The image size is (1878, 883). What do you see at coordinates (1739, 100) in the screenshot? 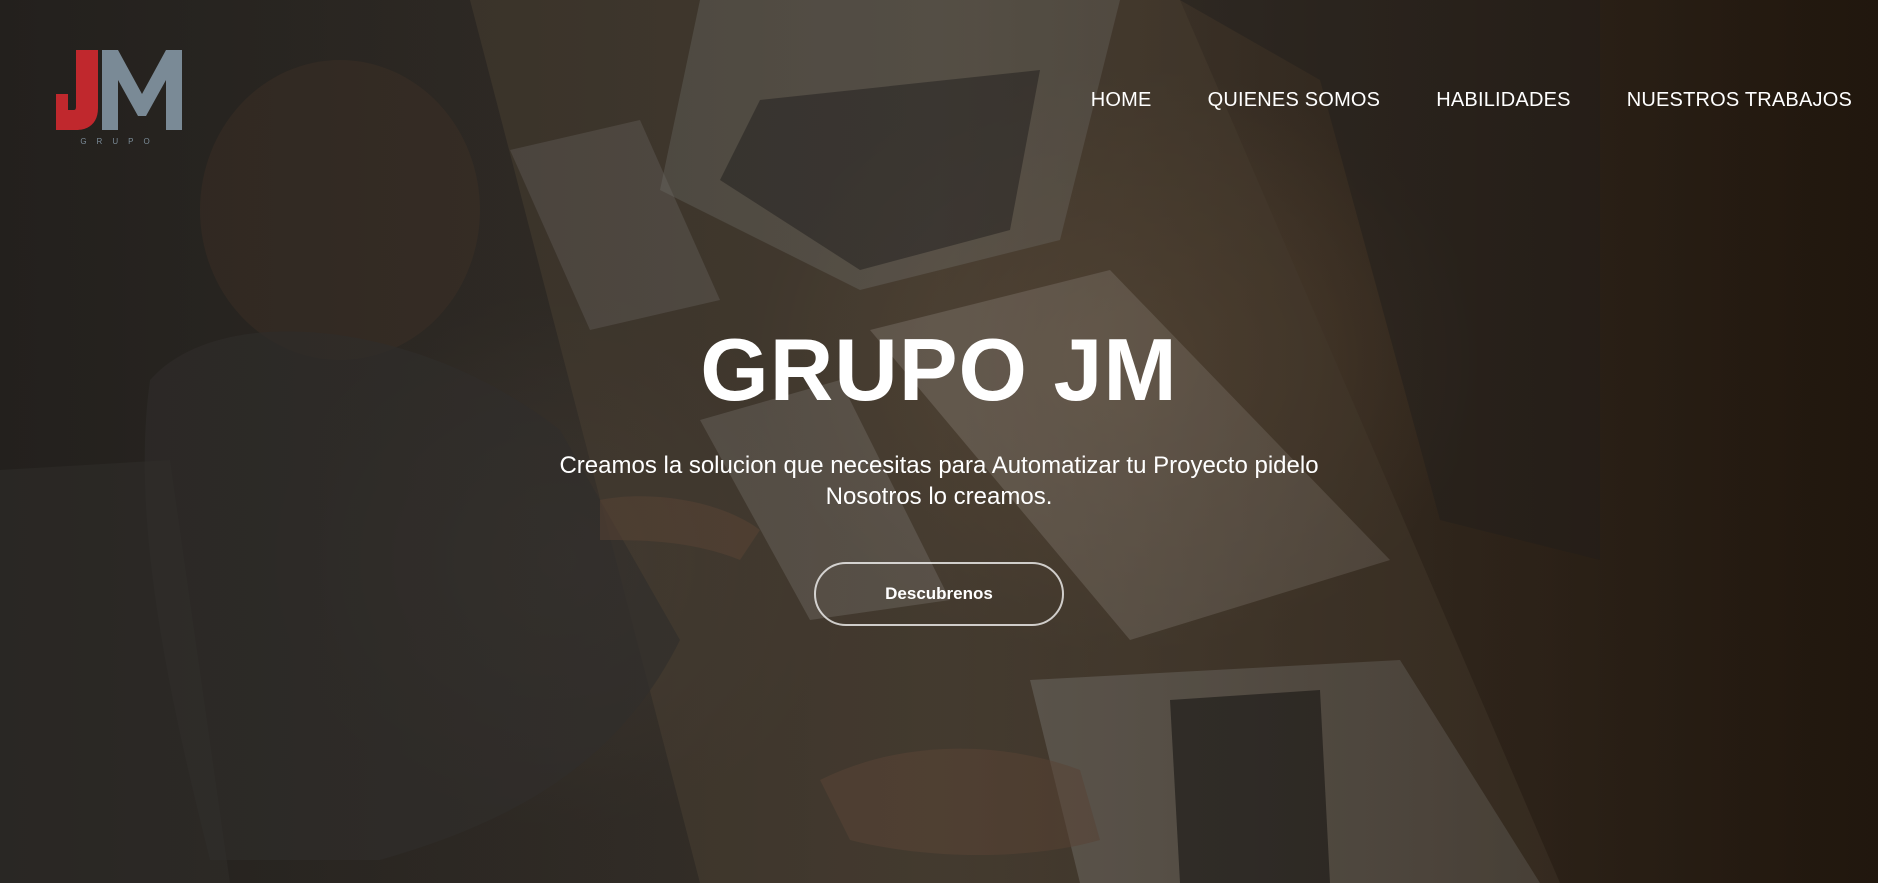
I see `nav-nuestros-trabajos-link: NUESTROS TRABAJOS` at bounding box center [1739, 100].